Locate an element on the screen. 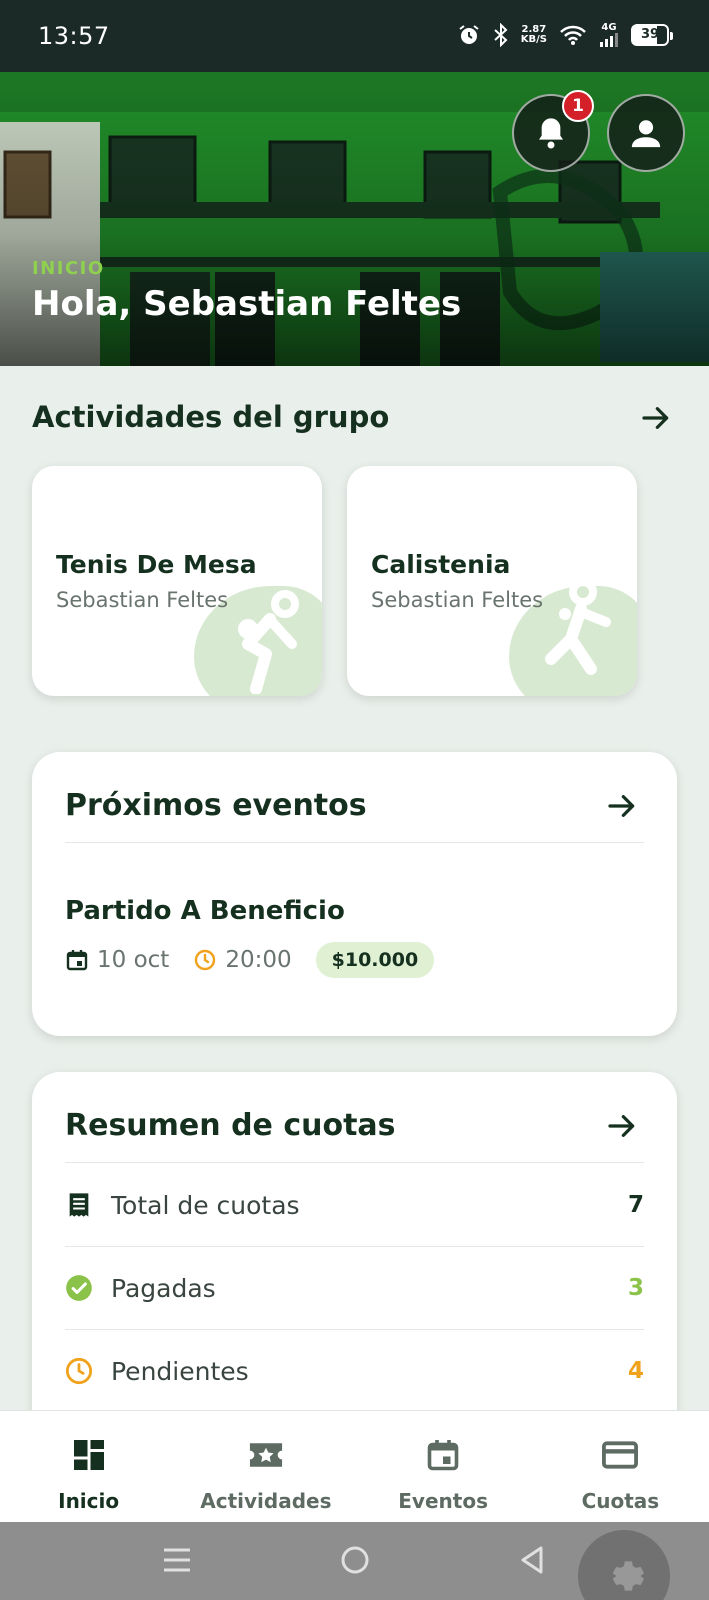  bell-icon is located at coordinates (551, 133).